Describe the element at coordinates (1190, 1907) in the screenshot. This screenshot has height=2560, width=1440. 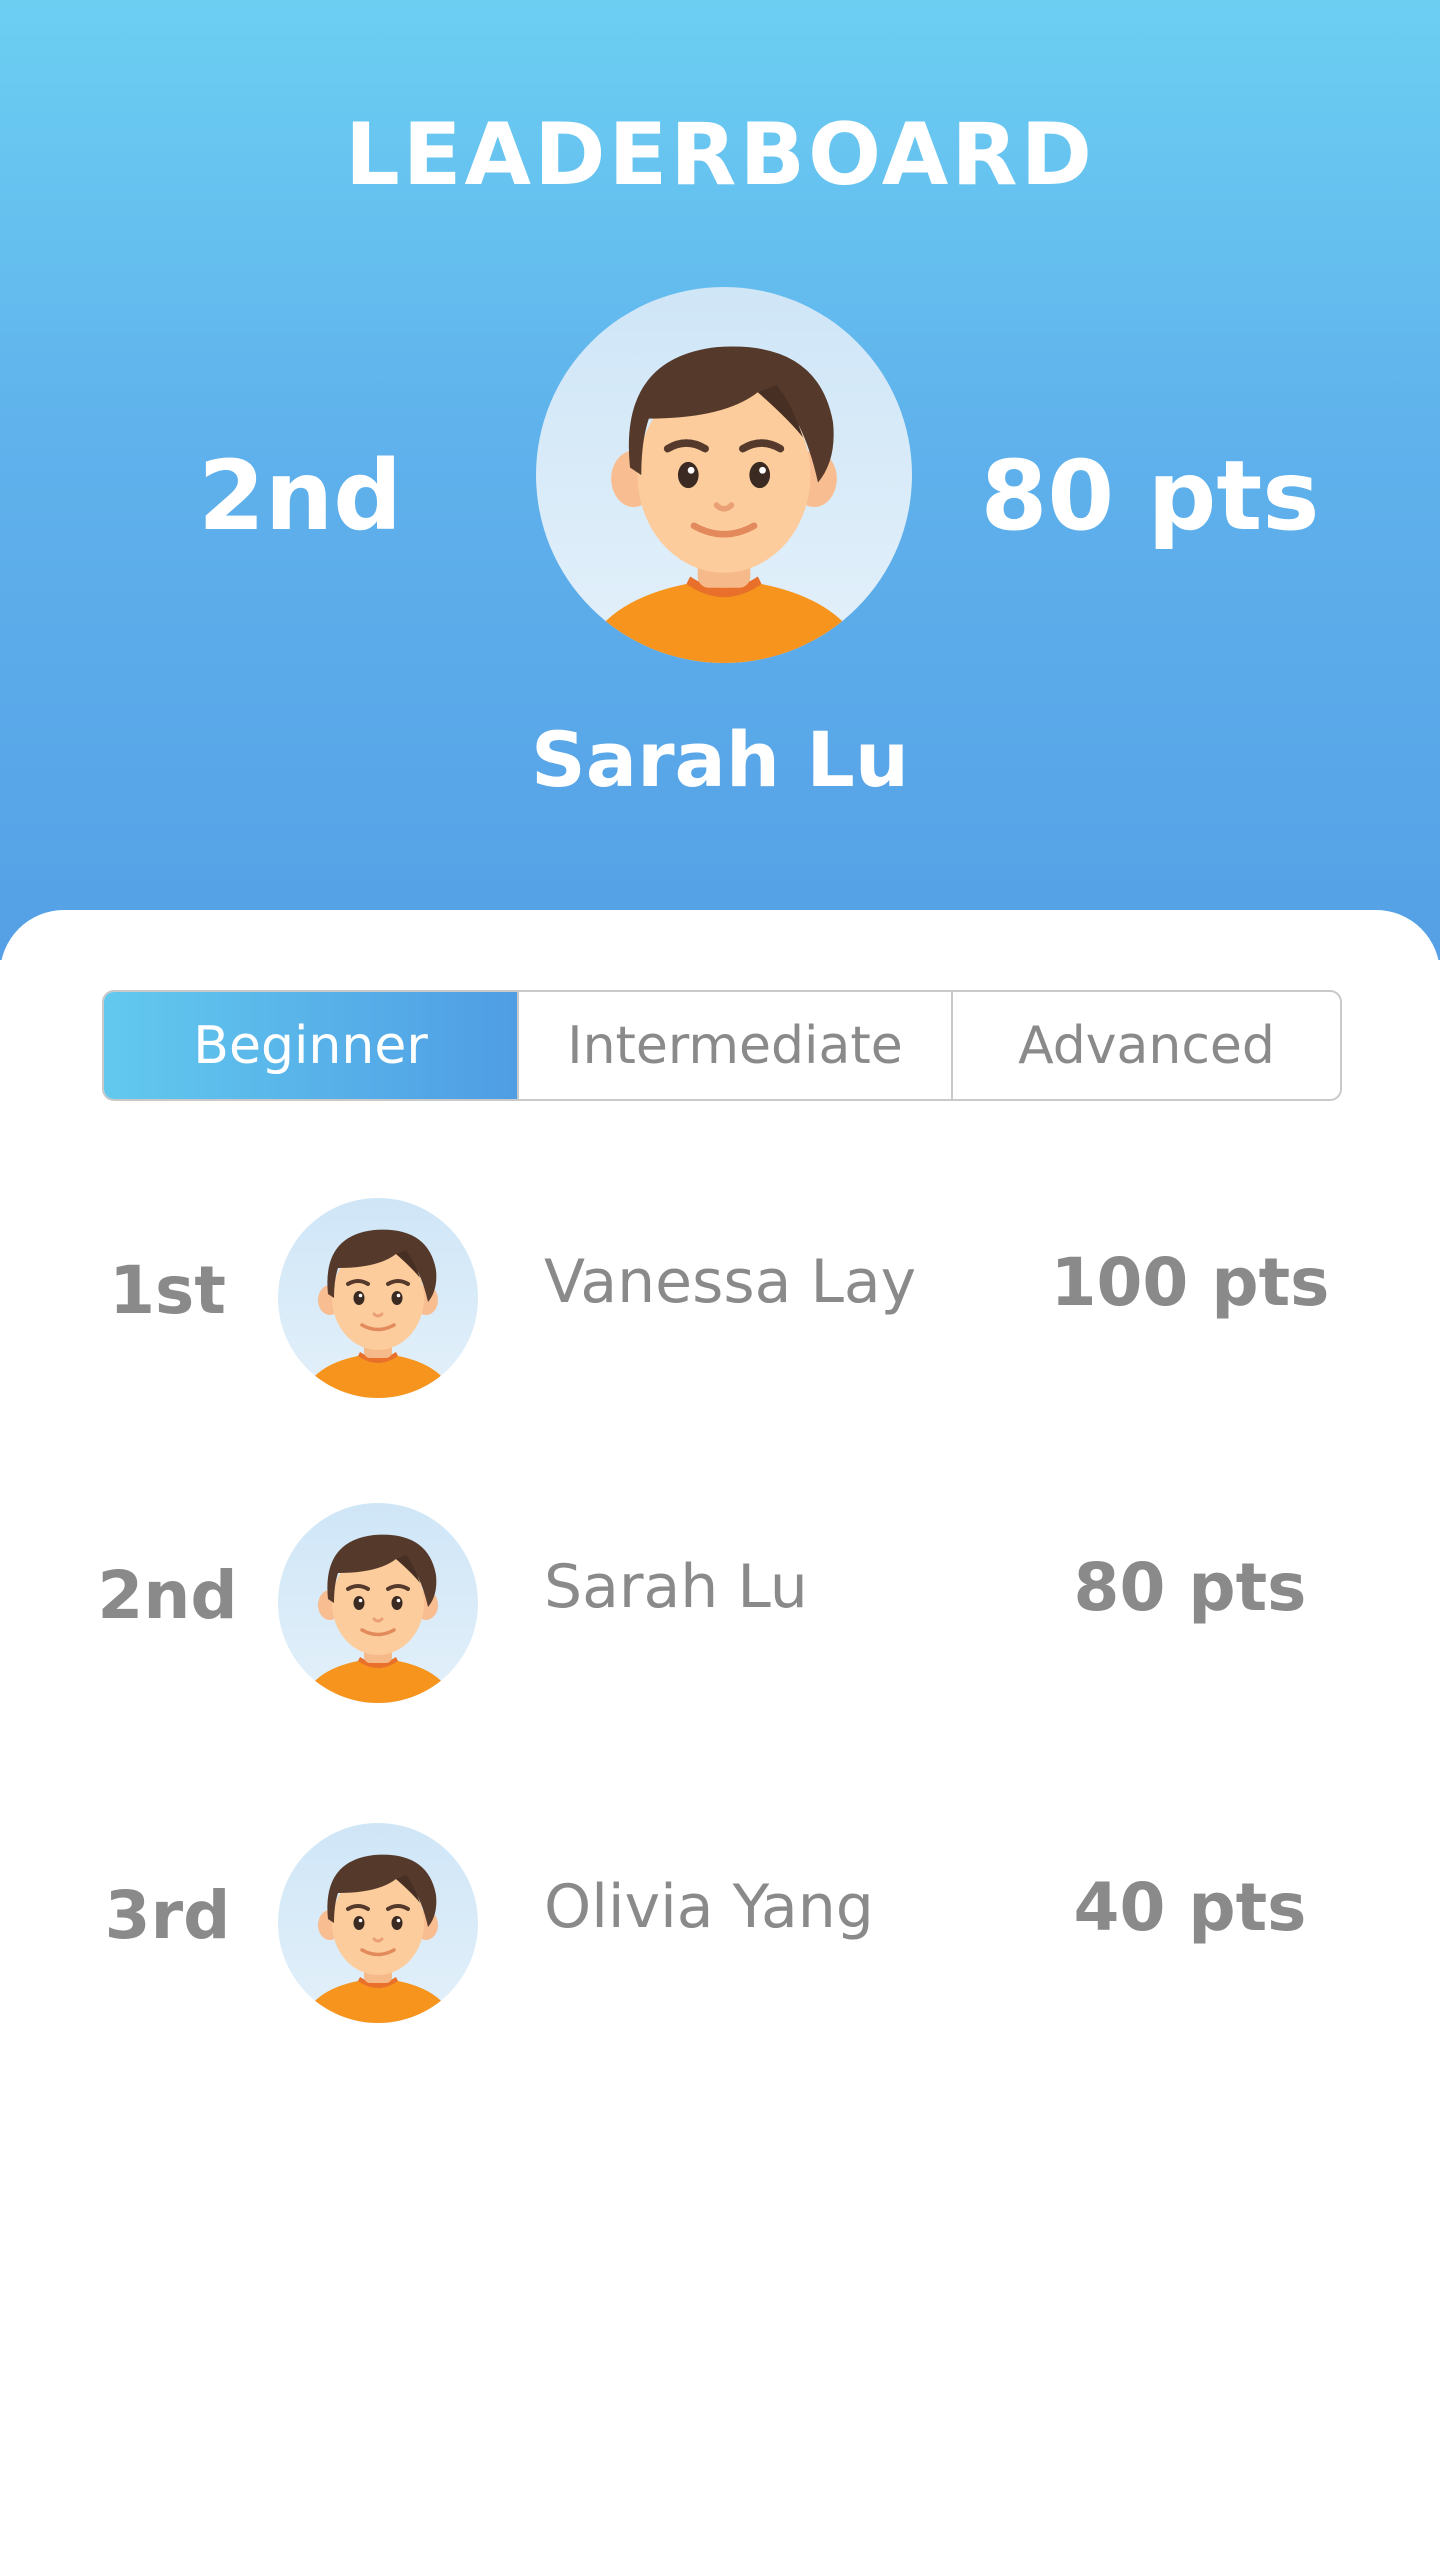
I see `row-points: 40 pts` at that location.